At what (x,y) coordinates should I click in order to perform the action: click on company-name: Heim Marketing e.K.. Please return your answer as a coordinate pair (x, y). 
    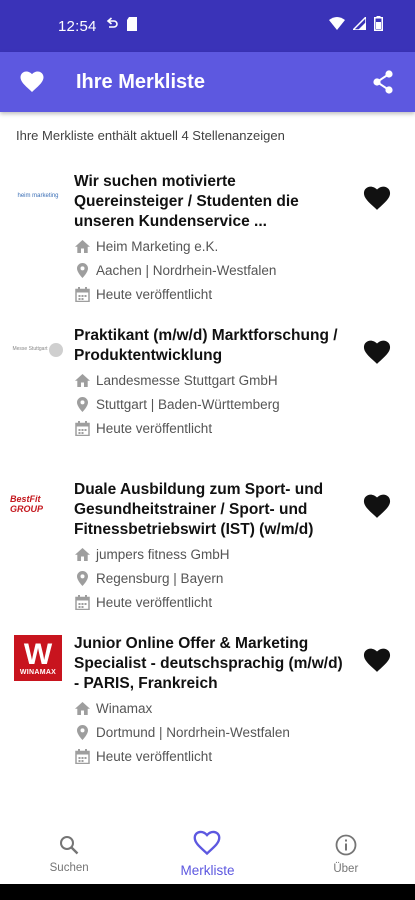
    Looking at the image, I should click on (157, 246).